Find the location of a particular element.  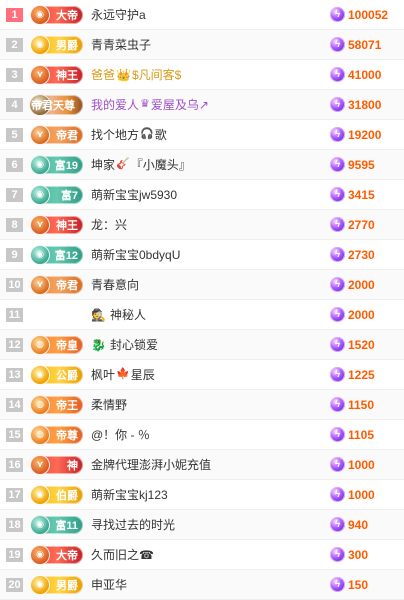

badge-area: ◉ 伯爵 is located at coordinates (56, 494).